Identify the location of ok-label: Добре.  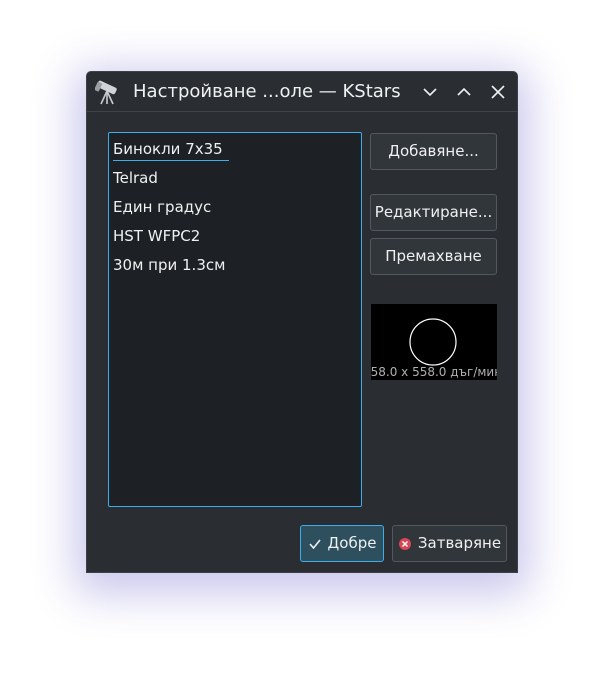
(352, 543).